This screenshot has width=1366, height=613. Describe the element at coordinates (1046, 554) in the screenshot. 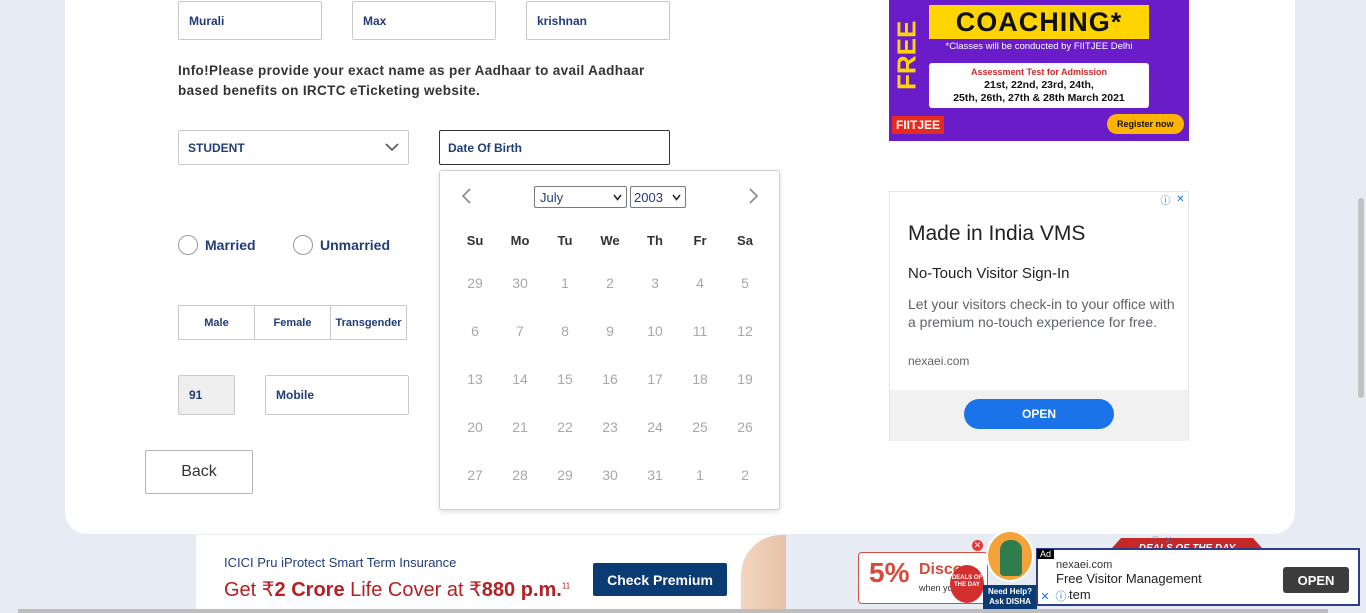

I see `ad-tag: Ad` at that location.